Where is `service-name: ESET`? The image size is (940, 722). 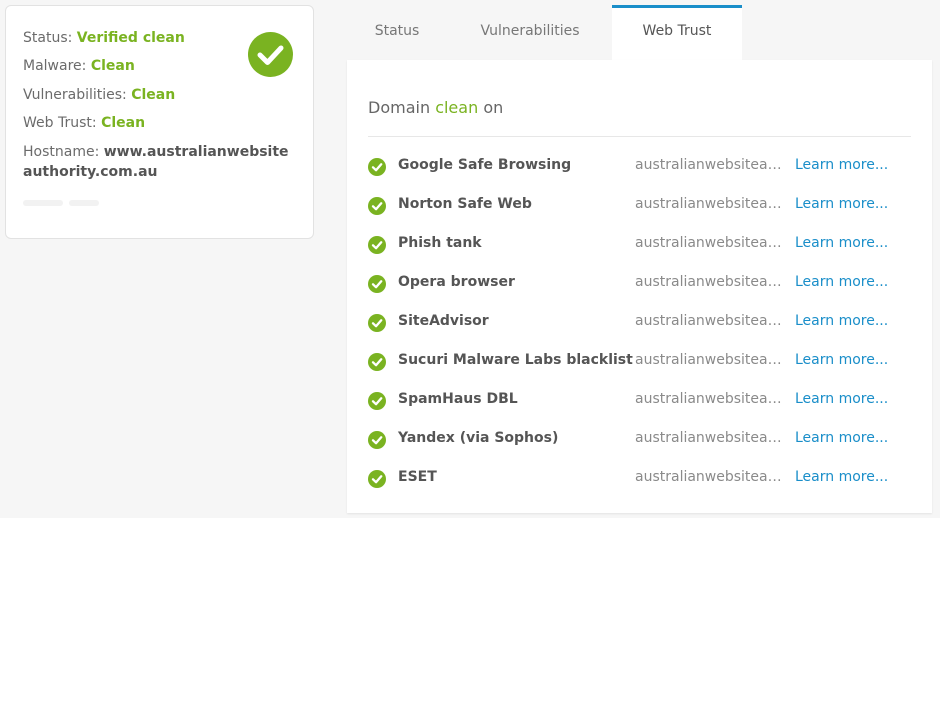 service-name: ESET is located at coordinates (417, 477).